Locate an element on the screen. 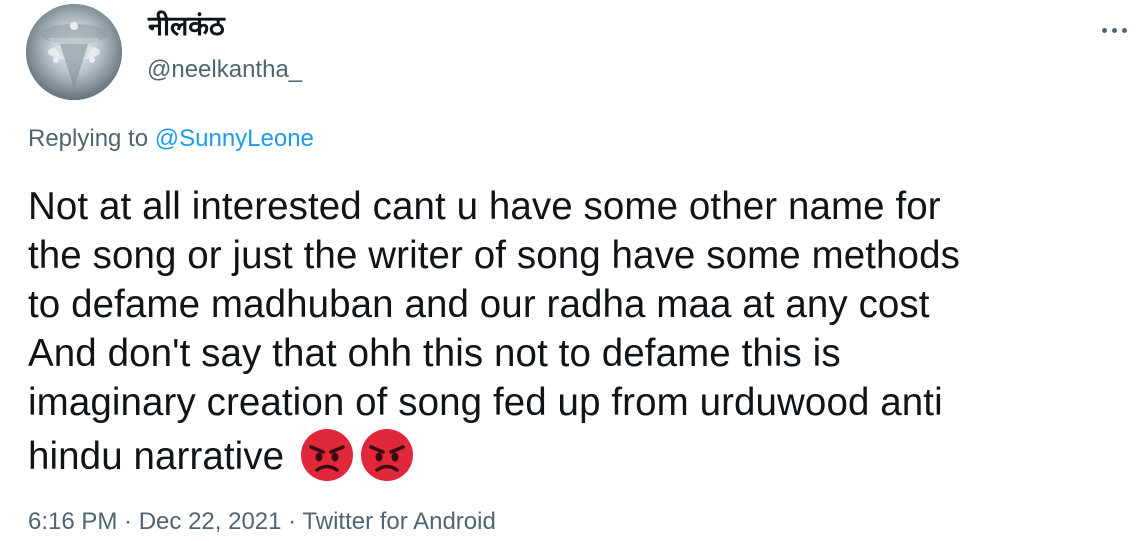  tweet-time: 6:16 PM is located at coordinates (72, 521).